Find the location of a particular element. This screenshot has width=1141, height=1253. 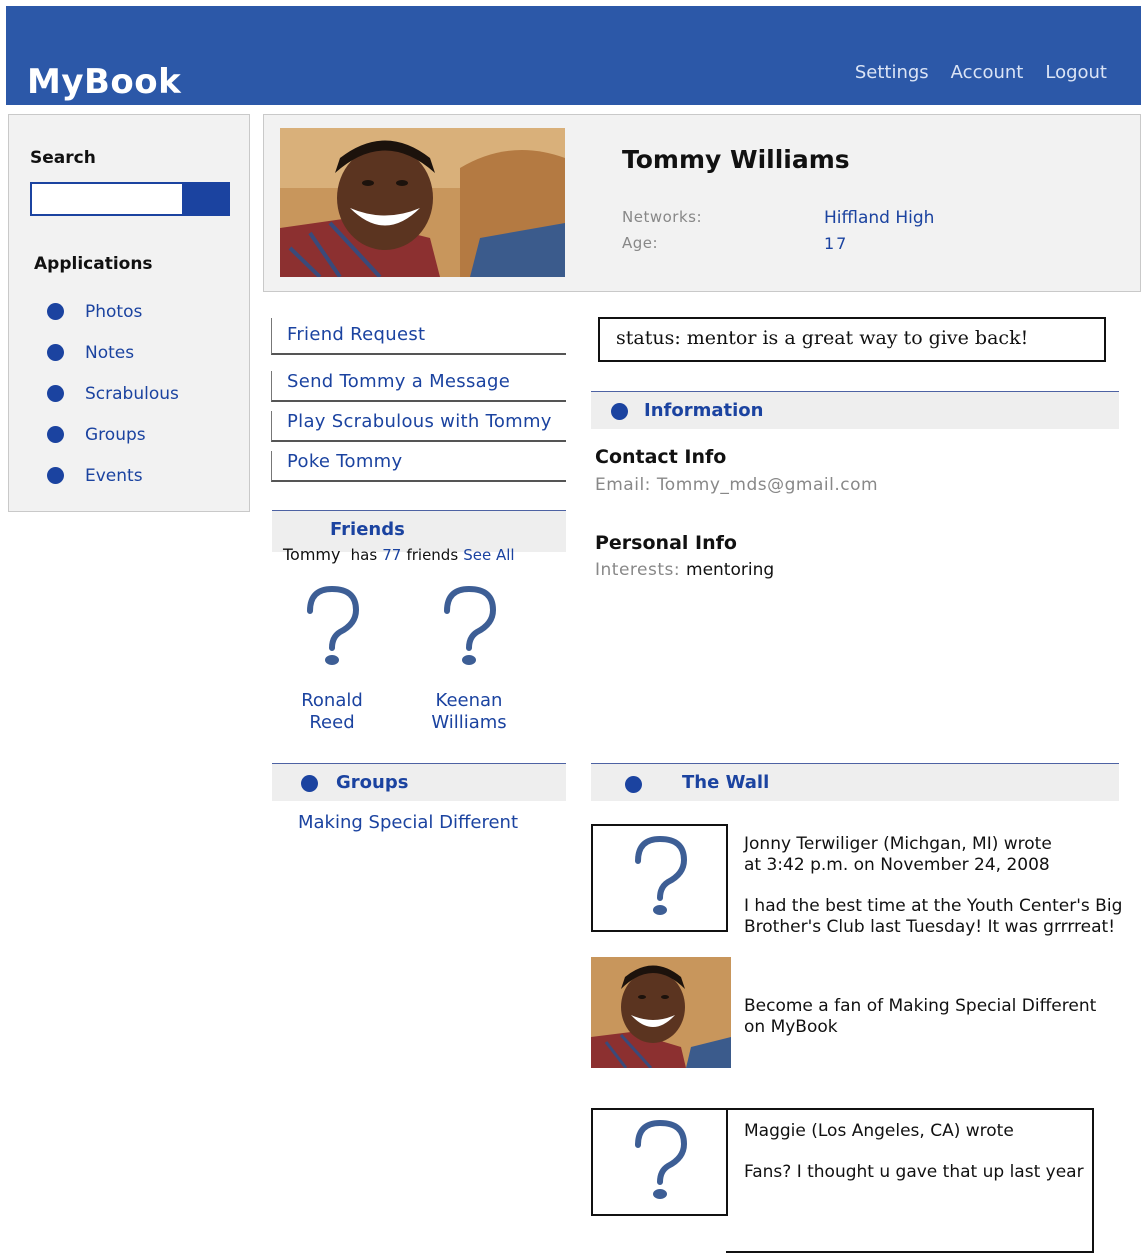

friend-request-link: Friend Request is located at coordinates (418, 336).